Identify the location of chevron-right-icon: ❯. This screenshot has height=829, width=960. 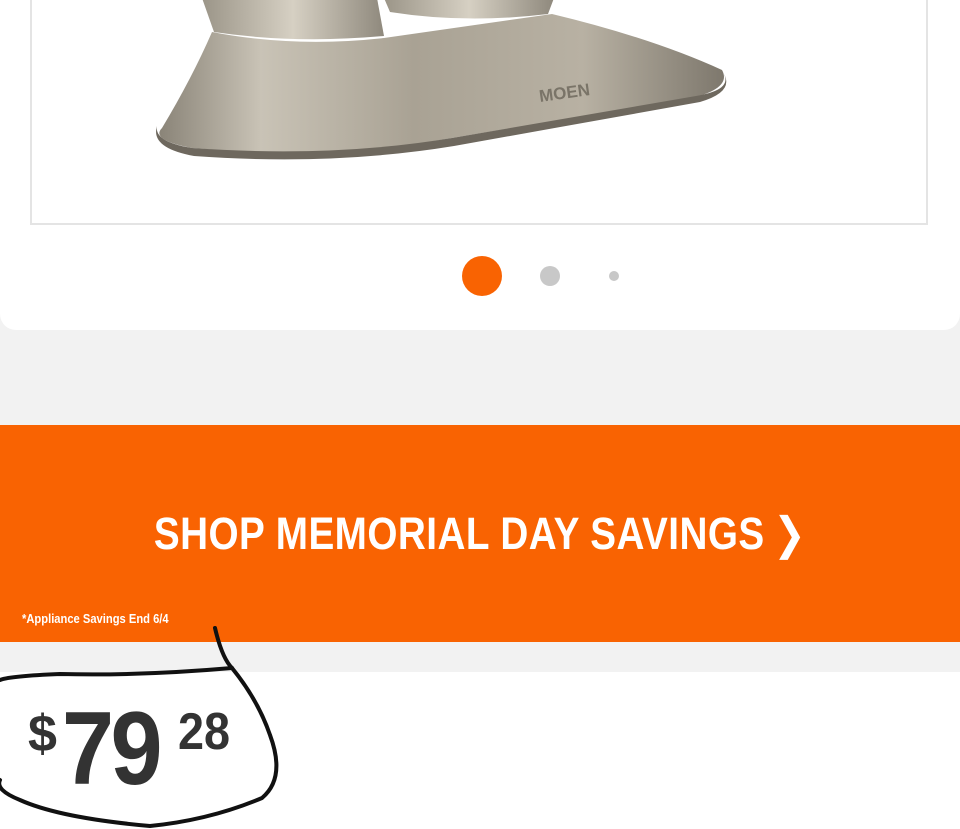
(790, 533).